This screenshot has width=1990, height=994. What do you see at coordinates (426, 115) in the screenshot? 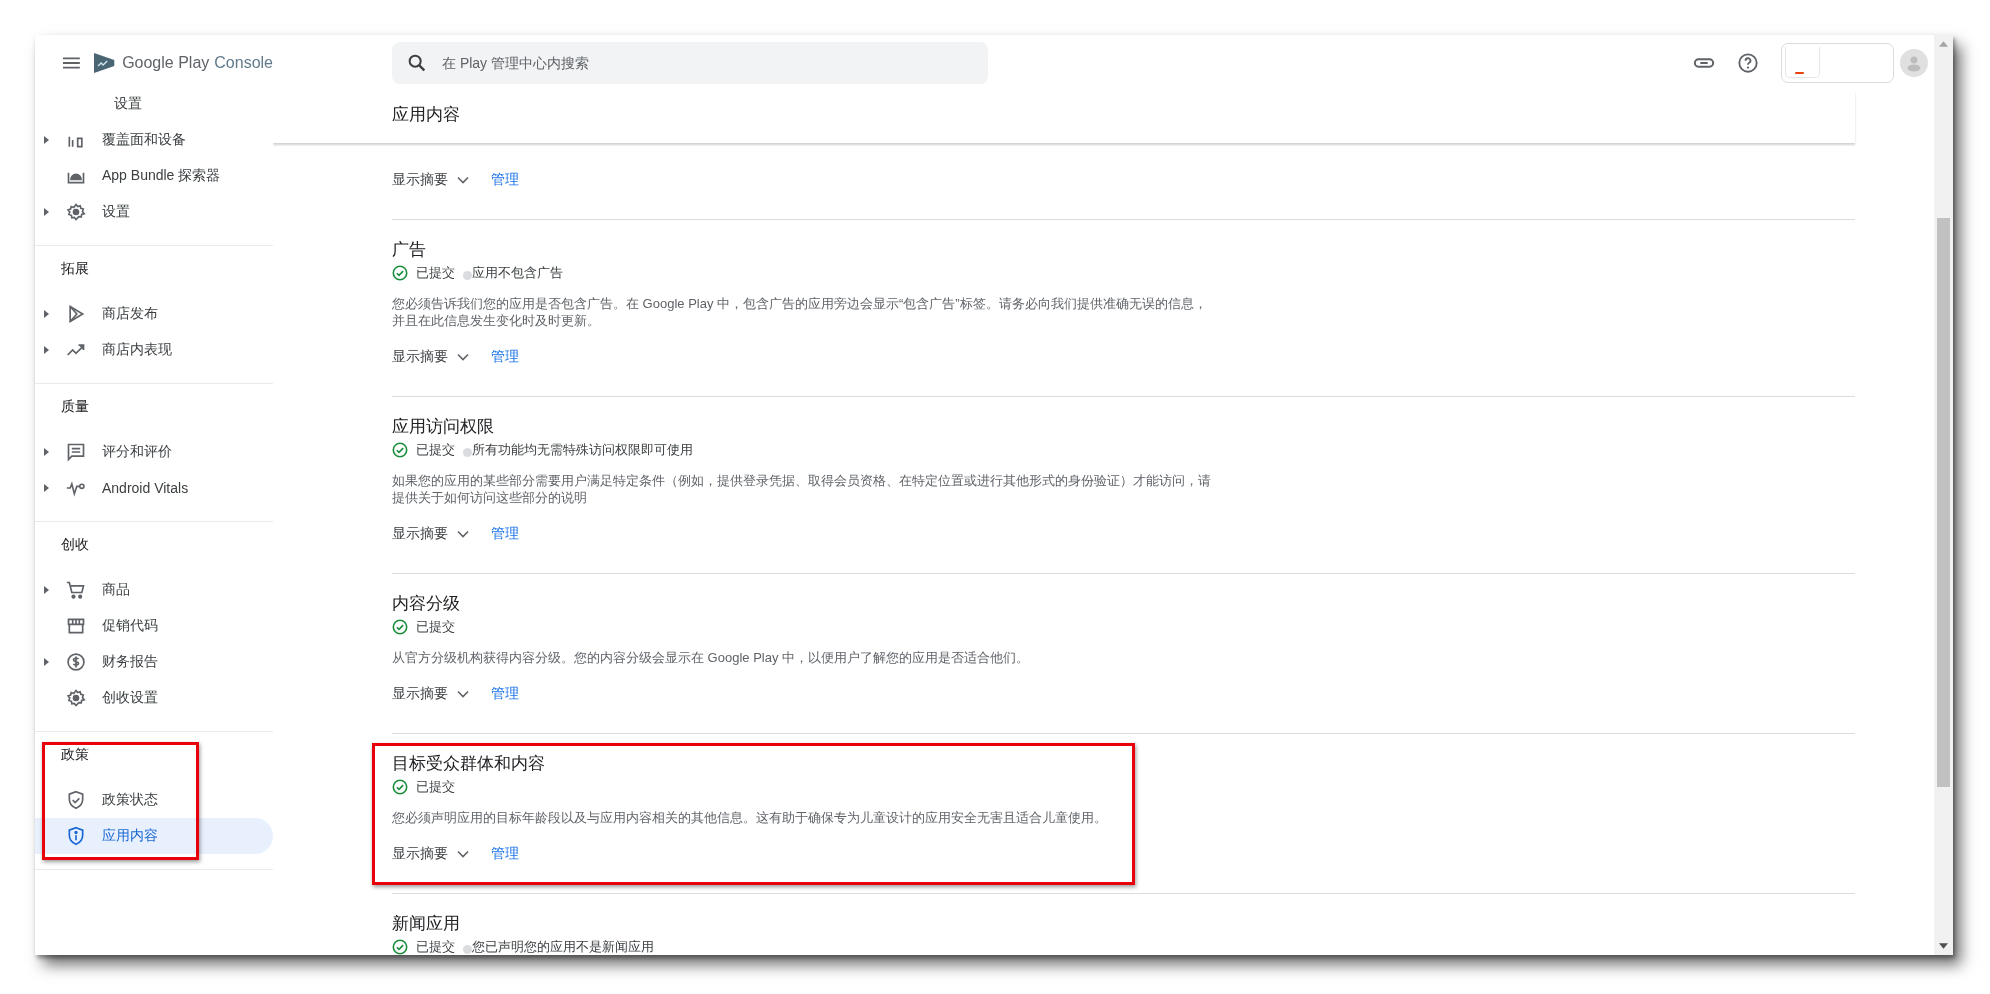
I see `page-title: 应用内容` at bounding box center [426, 115].